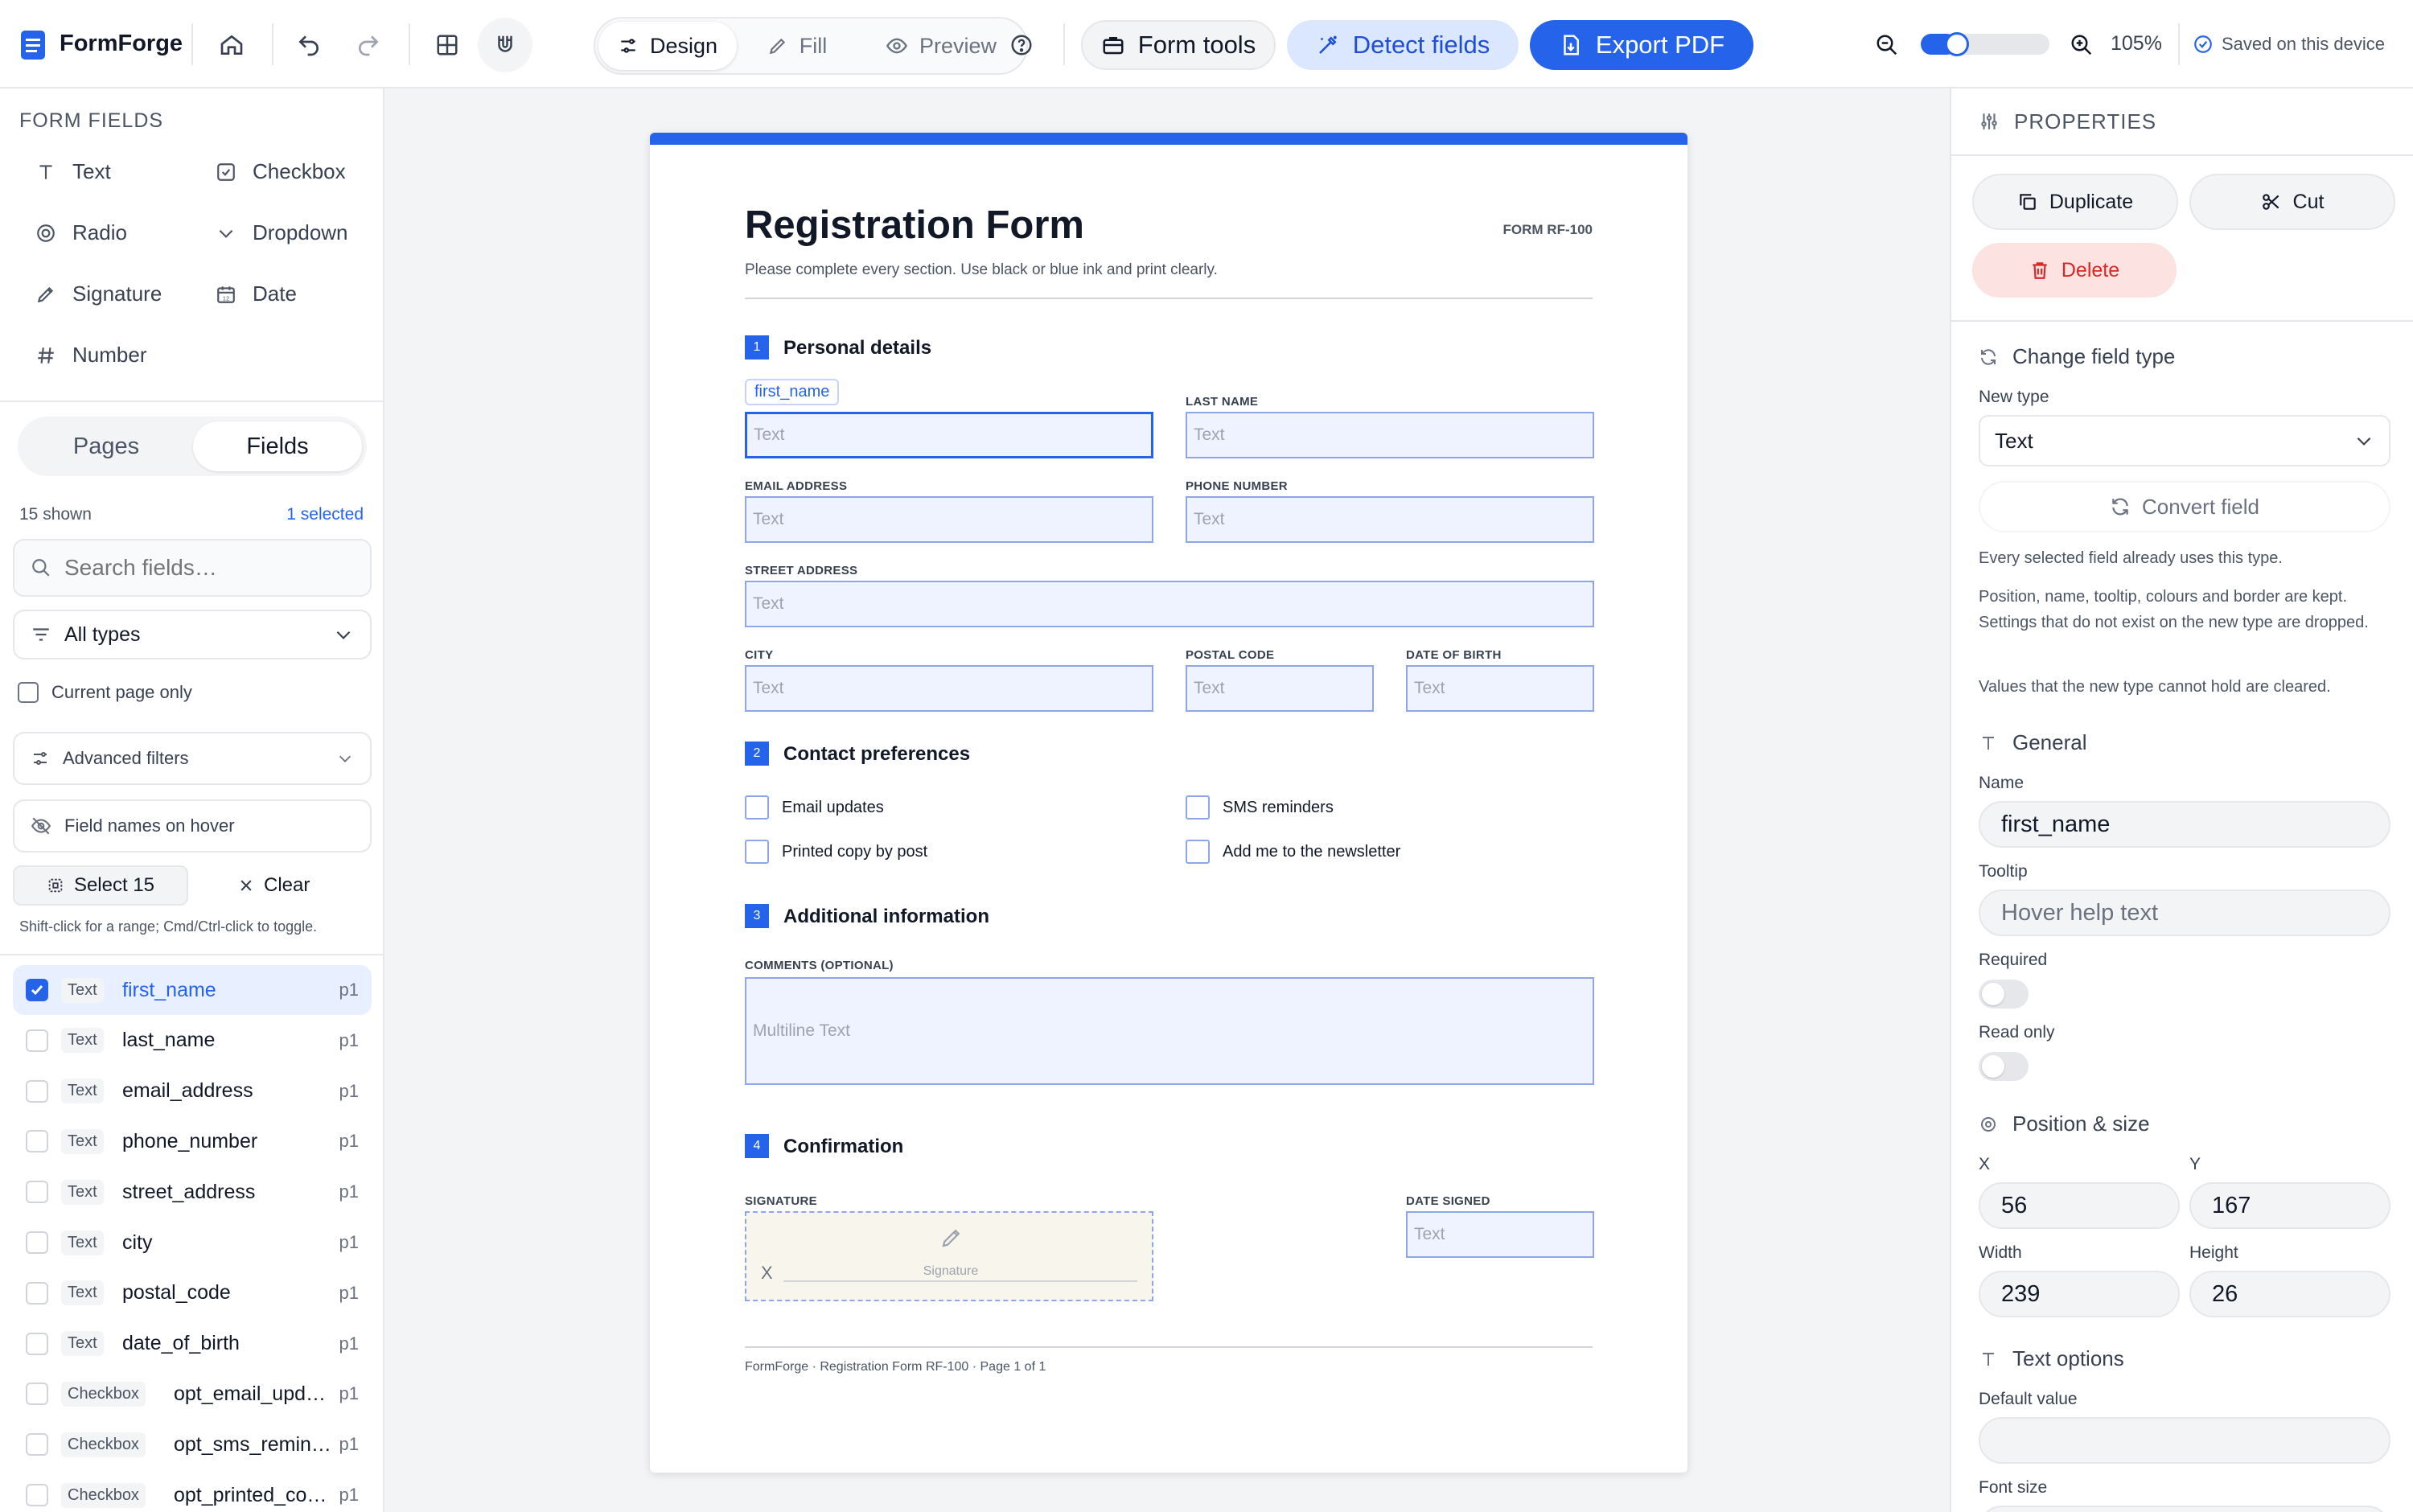 This screenshot has height=1512, width=2413. What do you see at coordinates (192, 1243) in the screenshot?
I see `field-list-item: Text city p1` at bounding box center [192, 1243].